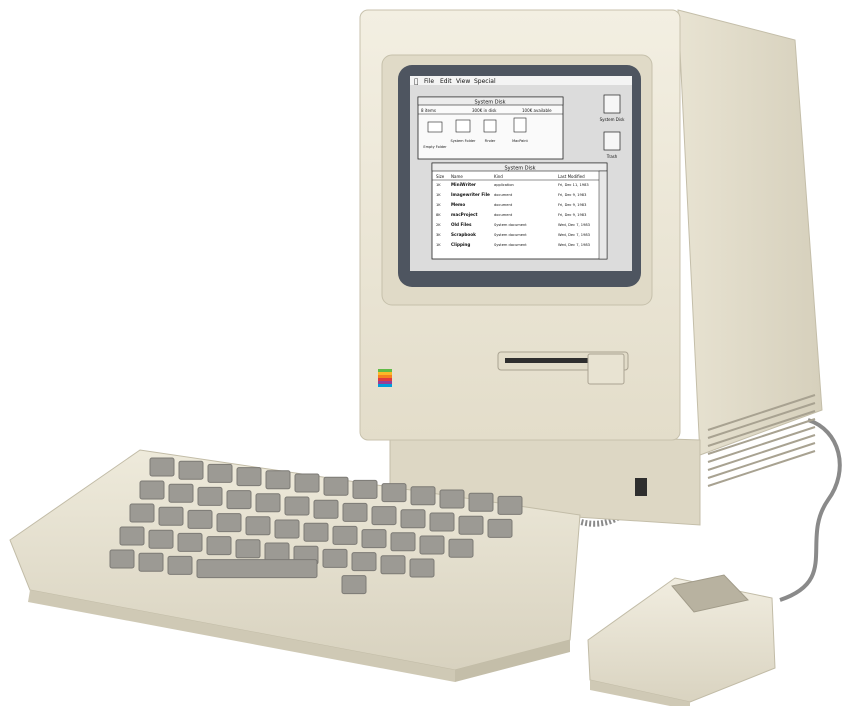 Image resolution: width=858 pixels, height=706 pixels. What do you see at coordinates (603, 215) in the screenshot?
I see `scrollbar` at bounding box center [603, 215].